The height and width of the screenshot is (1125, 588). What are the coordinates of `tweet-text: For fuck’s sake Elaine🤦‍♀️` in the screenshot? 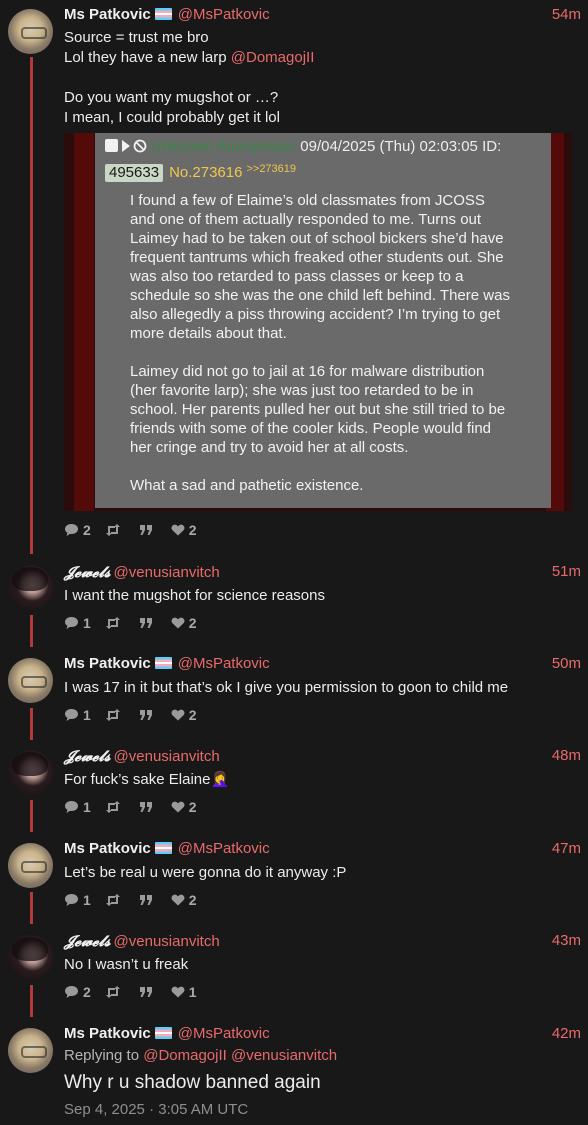 It's located at (147, 779).